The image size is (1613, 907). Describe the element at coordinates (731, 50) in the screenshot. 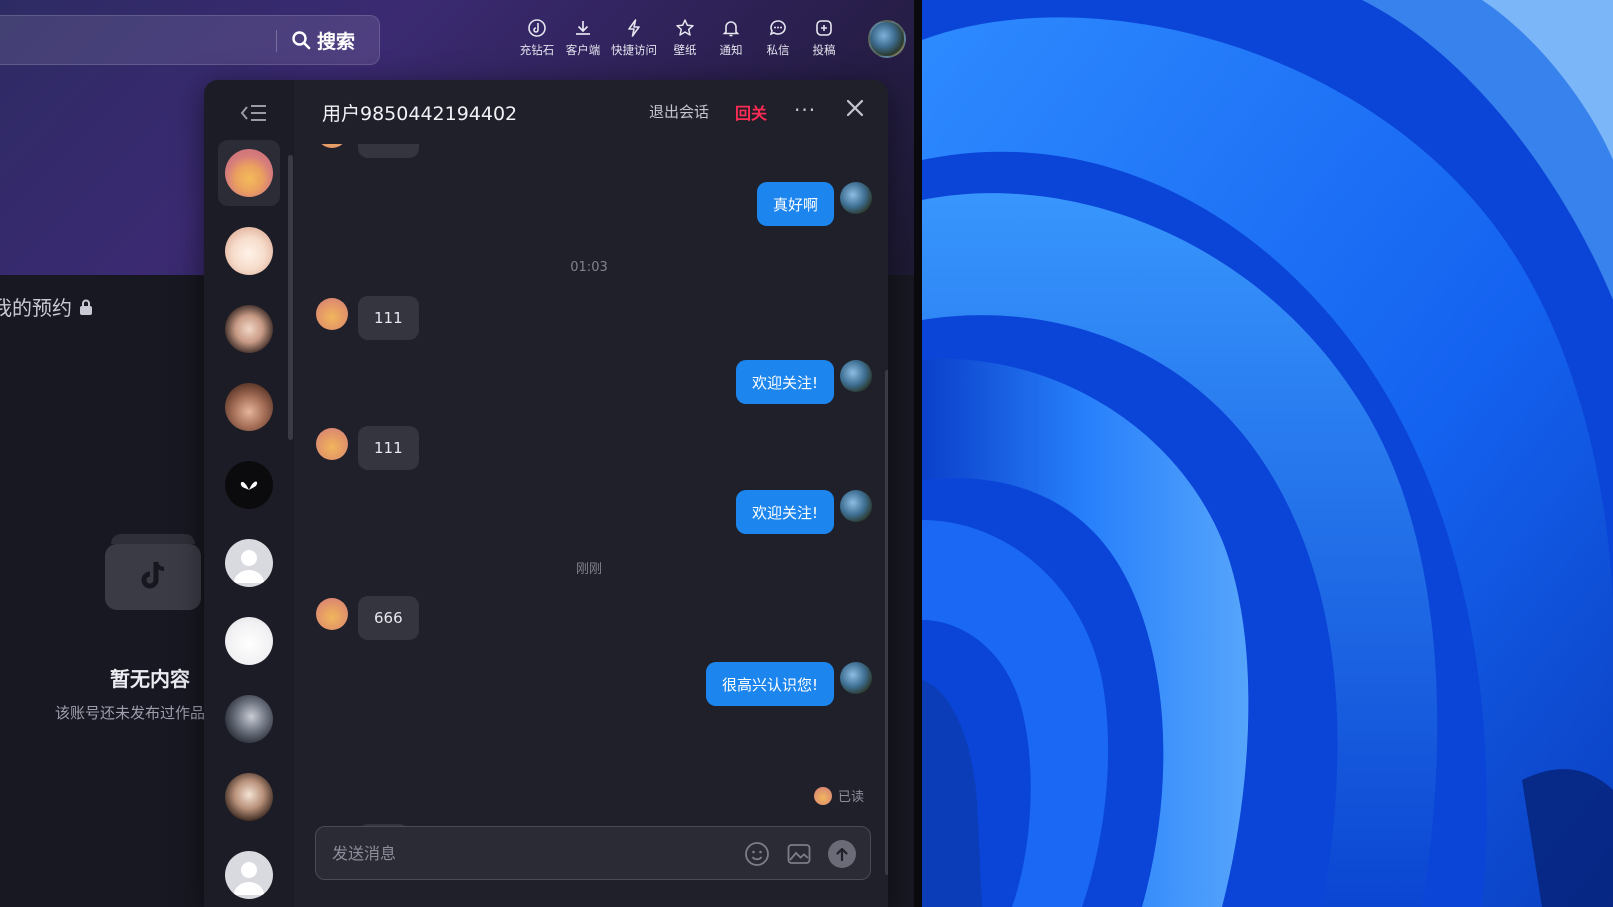

I see `topbar-item-label: 通知` at that location.